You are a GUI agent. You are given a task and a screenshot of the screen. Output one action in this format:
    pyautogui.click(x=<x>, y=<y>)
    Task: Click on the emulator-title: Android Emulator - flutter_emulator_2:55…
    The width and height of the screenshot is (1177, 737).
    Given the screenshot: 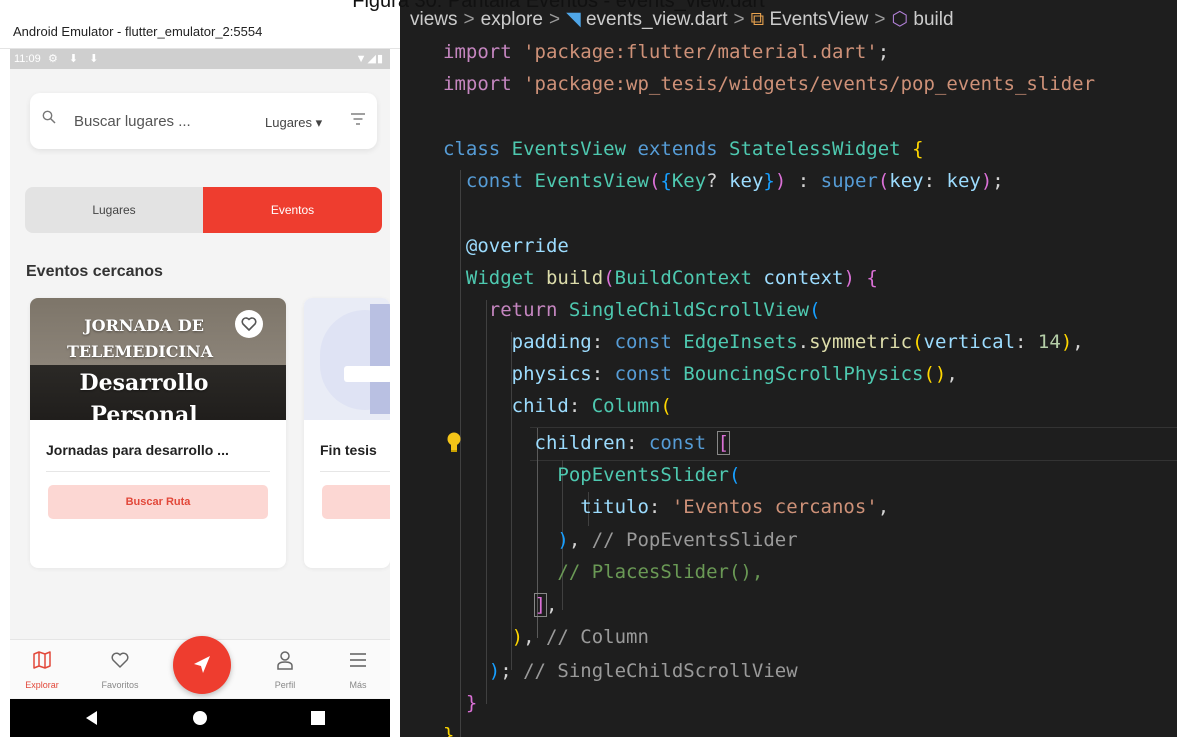 What is the action you would take?
    pyautogui.click(x=138, y=31)
    